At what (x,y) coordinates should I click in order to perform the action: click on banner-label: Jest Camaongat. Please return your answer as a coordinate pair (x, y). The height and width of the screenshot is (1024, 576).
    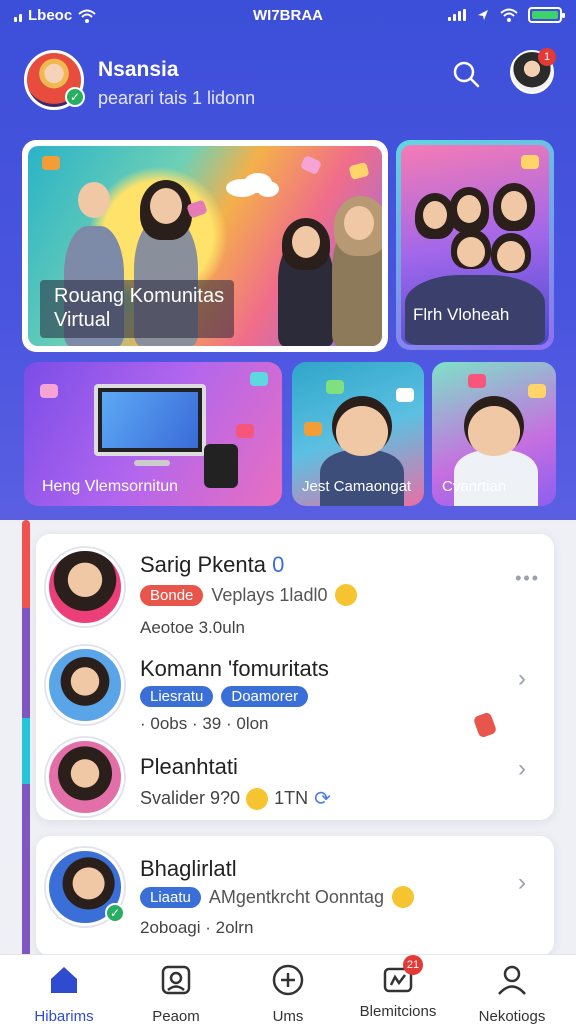
    Looking at the image, I should click on (357, 486).